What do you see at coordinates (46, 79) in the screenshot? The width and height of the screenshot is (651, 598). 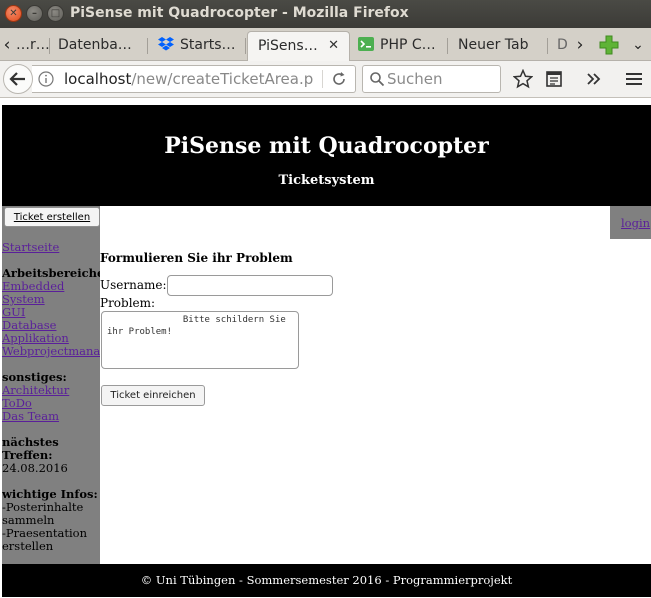 I see `info-icon` at bounding box center [46, 79].